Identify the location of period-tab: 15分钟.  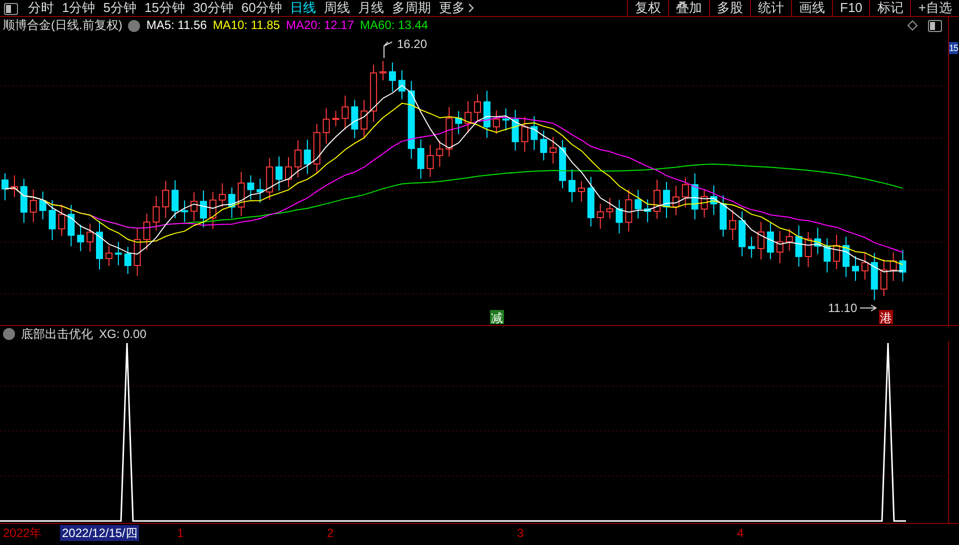
(164, 8).